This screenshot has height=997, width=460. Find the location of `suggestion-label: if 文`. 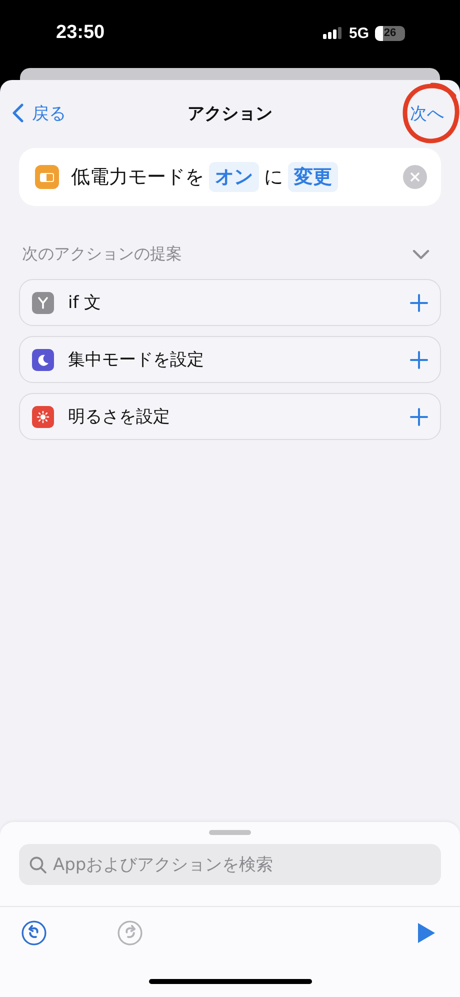

suggestion-label: if 文 is located at coordinates (85, 303).